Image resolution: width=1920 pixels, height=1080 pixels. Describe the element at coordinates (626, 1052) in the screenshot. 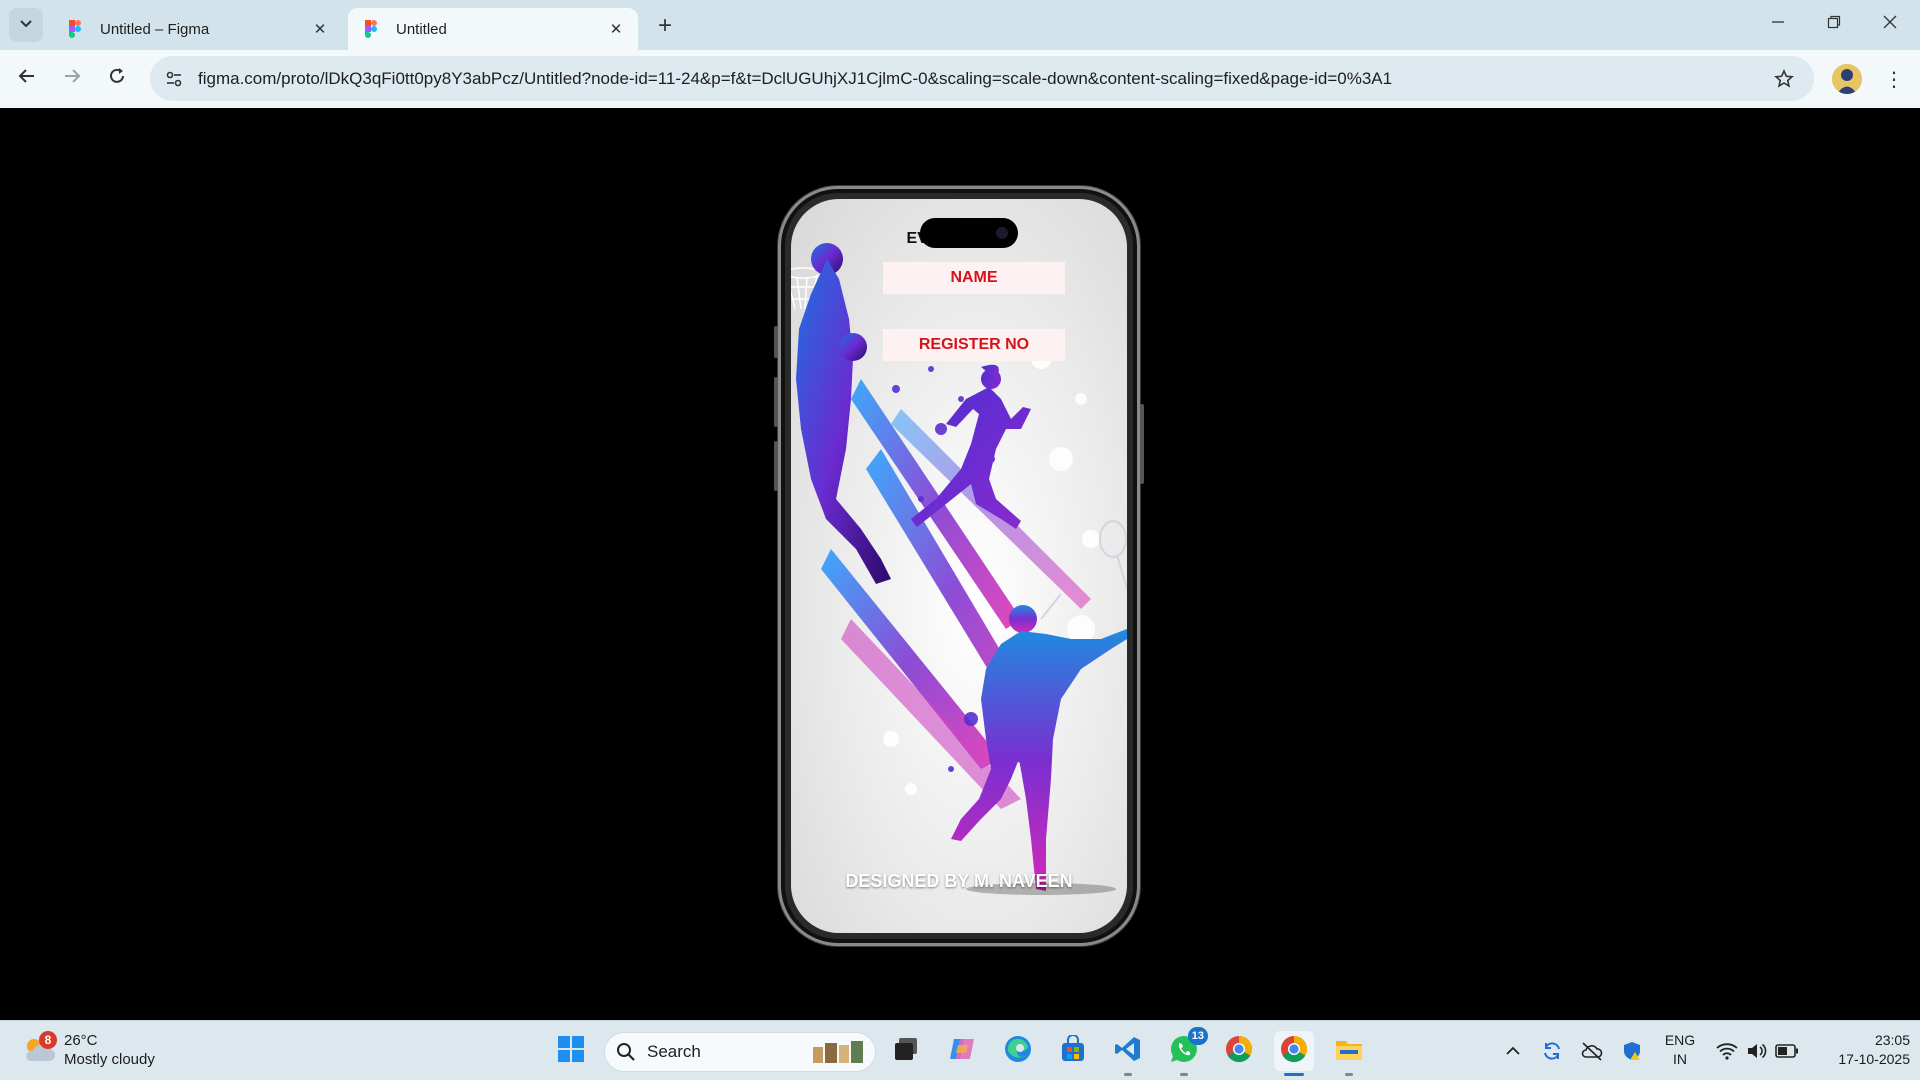

I see `search-icon` at that location.